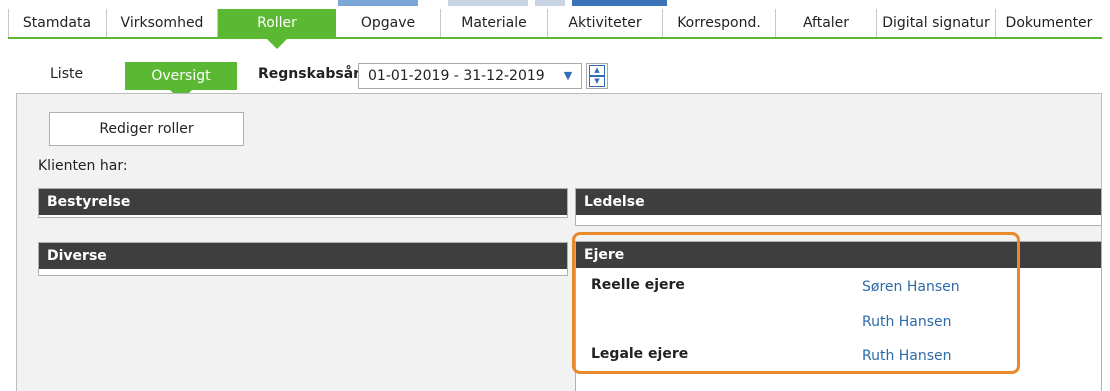 The height and width of the screenshot is (391, 1110). Describe the element at coordinates (494, 23) in the screenshot. I see `tab-materiale: Materiale` at that location.